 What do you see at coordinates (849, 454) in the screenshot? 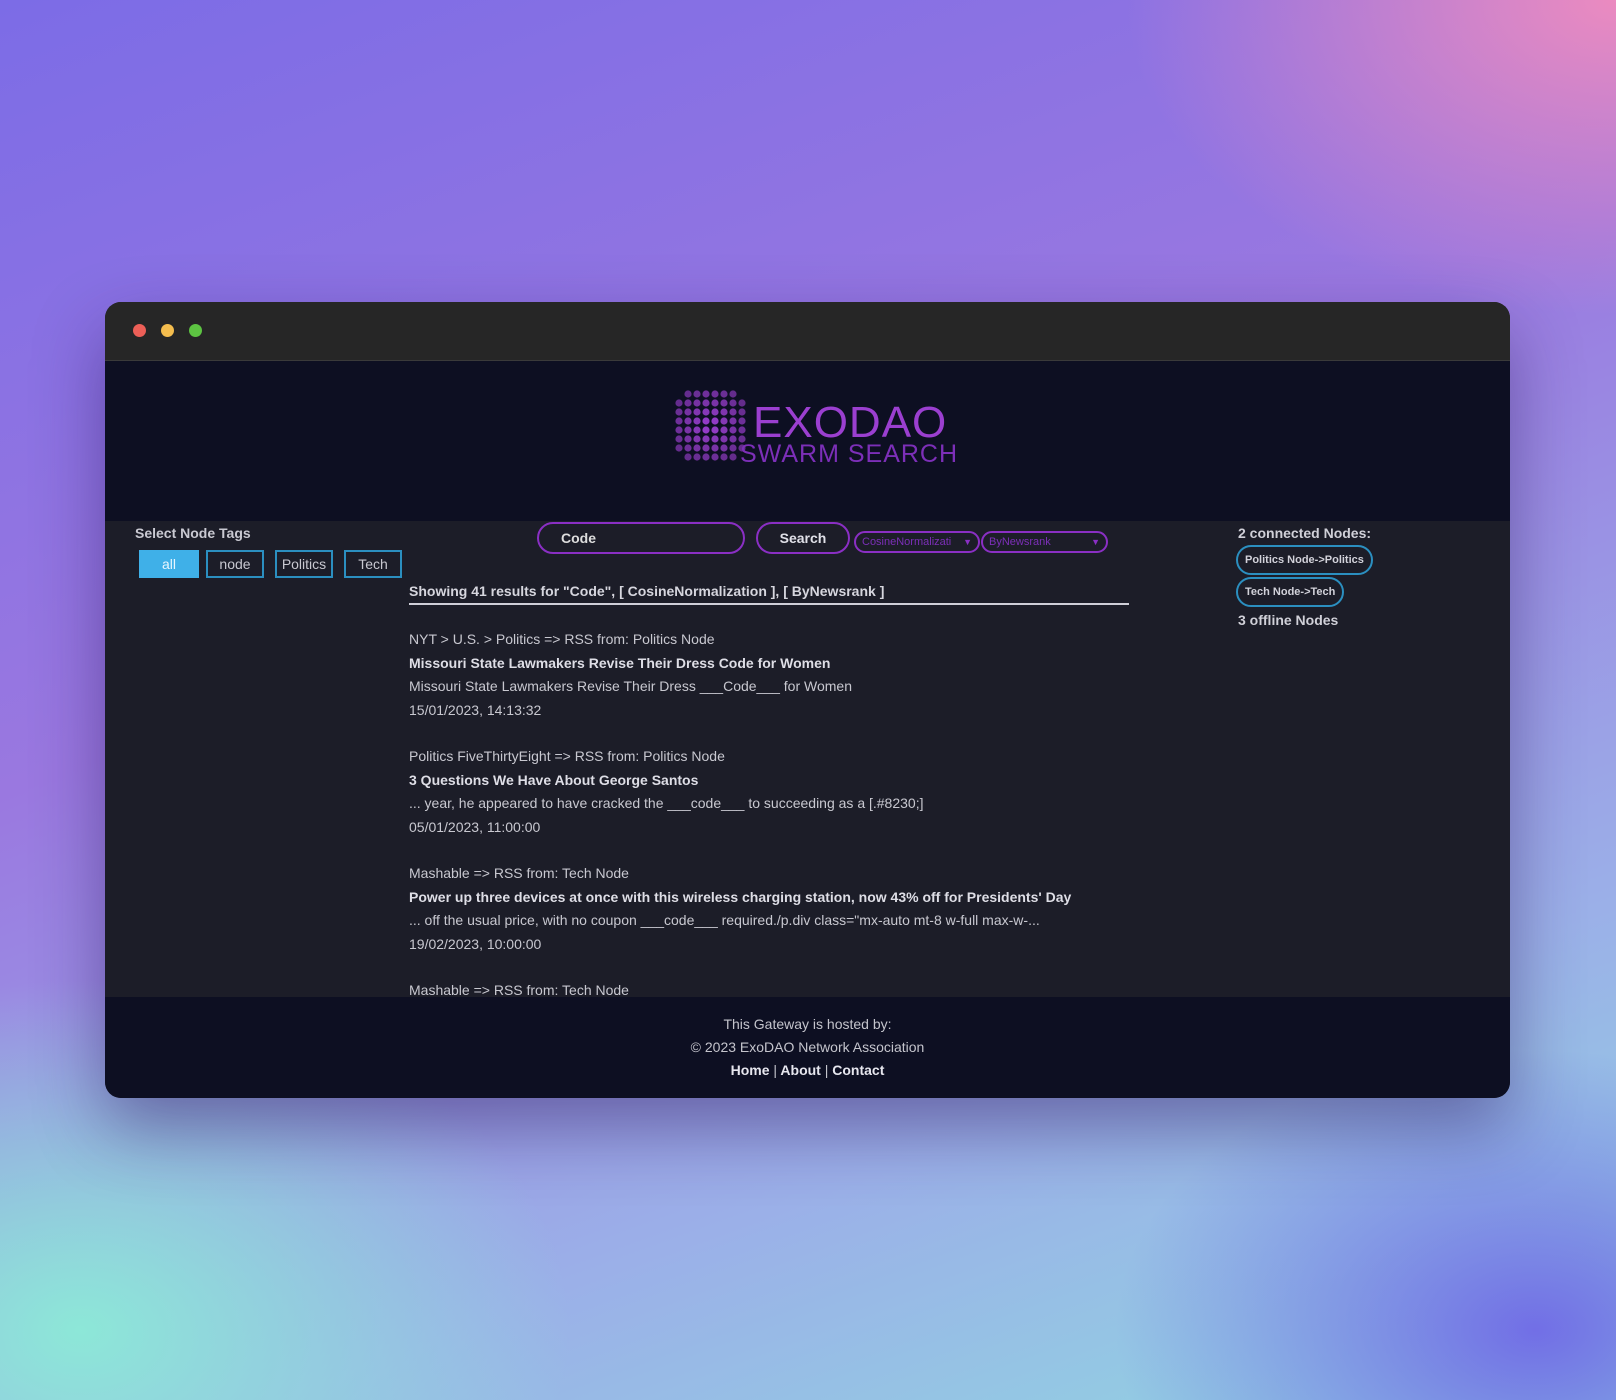
I see `logo-subtitle: SWARM SEARCH` at bounding box center [849, 454].